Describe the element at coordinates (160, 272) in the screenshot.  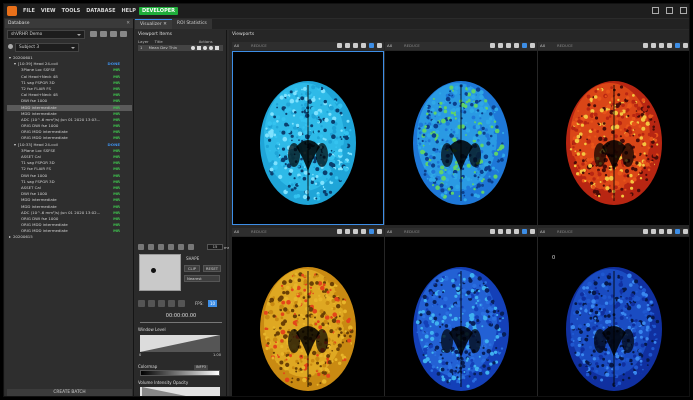
I see `brush-preview` at that location.